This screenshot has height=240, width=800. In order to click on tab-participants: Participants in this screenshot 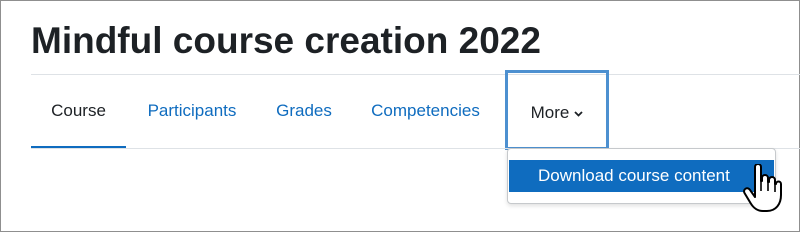, I will do `click(192, 111)`.